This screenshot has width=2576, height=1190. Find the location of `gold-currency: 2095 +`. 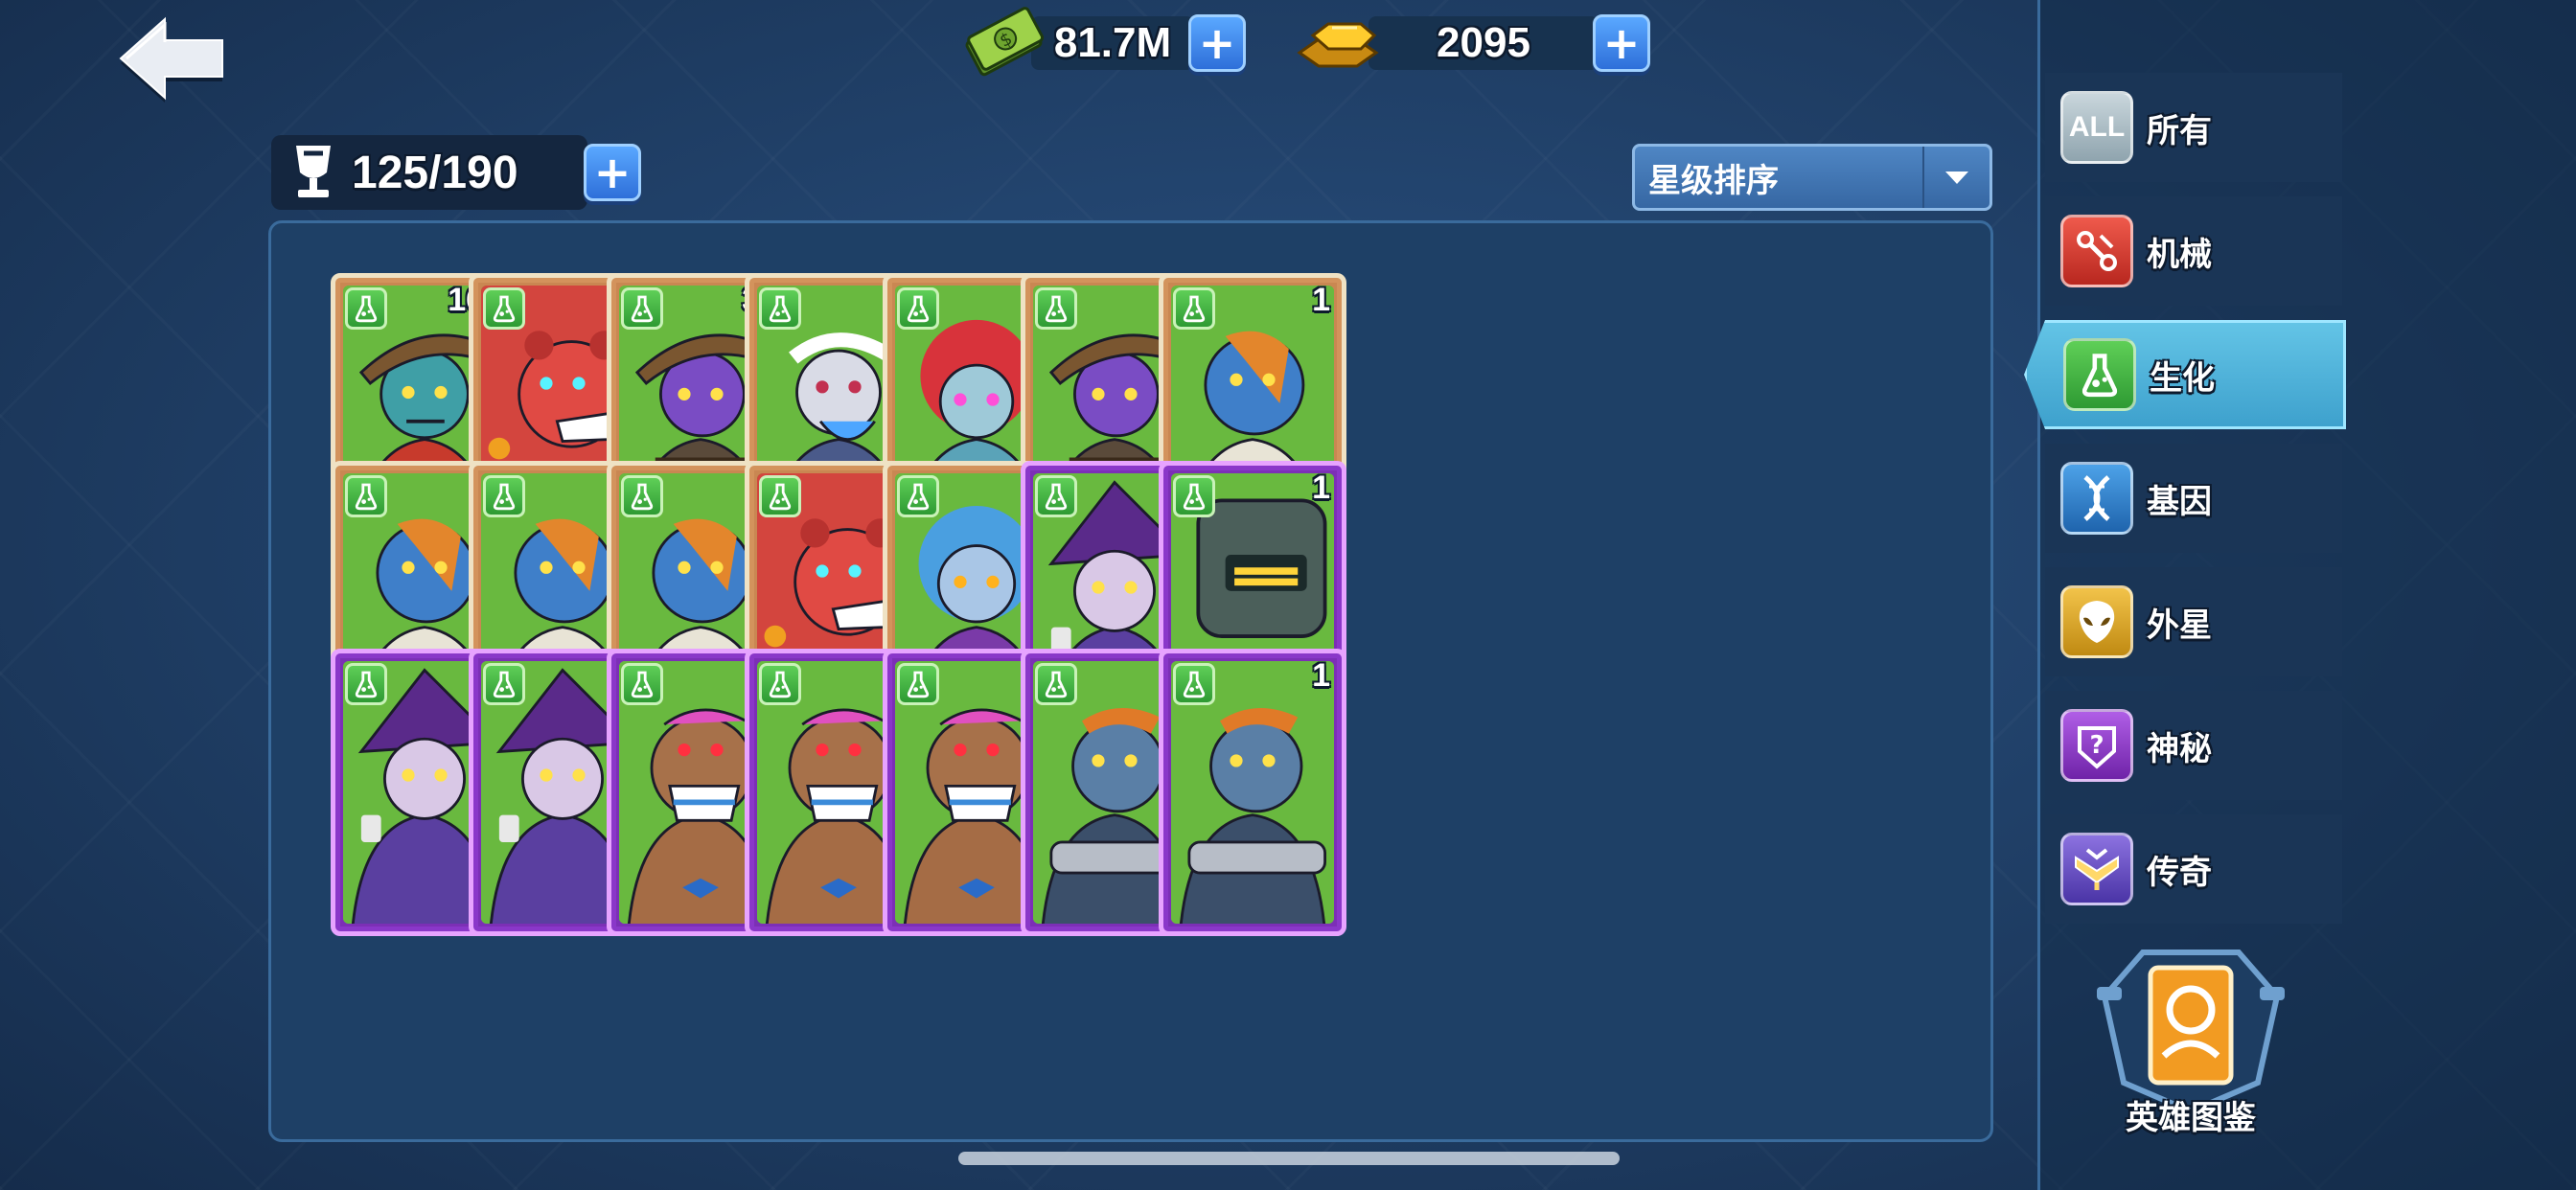

gold-currency: 2095 + is located at coordinates (1472, 43).